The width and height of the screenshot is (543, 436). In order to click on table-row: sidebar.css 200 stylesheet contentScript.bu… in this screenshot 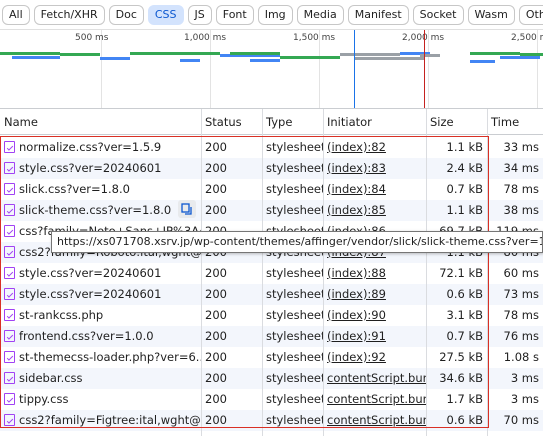, I will do `click(271, 378)`.